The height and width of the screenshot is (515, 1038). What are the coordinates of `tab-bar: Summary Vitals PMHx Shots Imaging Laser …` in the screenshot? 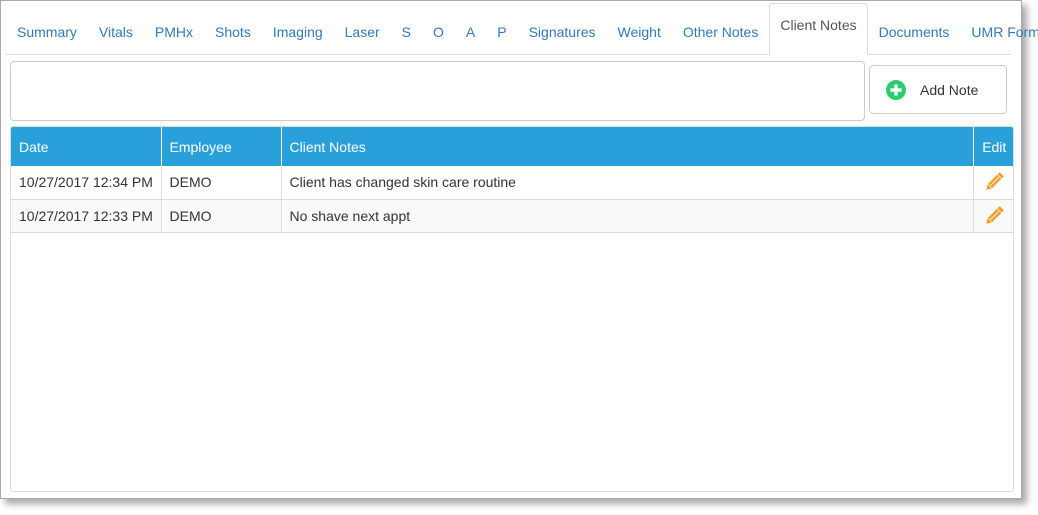 It's located at (522, 29).